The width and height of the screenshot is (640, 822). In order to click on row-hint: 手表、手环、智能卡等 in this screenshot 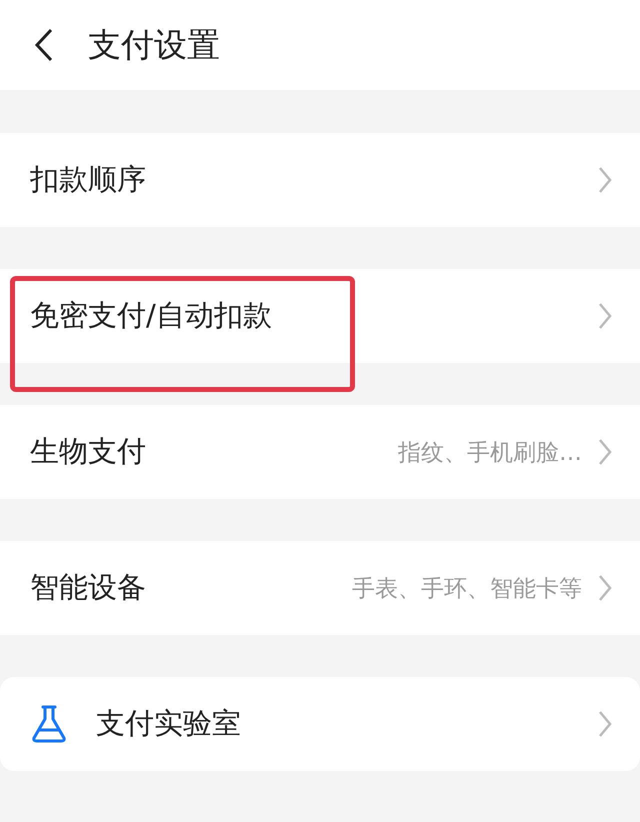, I will do `click(467, 589)`.